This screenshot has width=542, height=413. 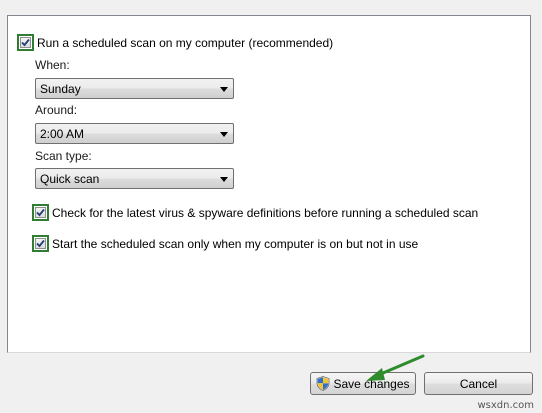 I want to click on run-scheduled-scan-highlight, so click(x=25, y=42).